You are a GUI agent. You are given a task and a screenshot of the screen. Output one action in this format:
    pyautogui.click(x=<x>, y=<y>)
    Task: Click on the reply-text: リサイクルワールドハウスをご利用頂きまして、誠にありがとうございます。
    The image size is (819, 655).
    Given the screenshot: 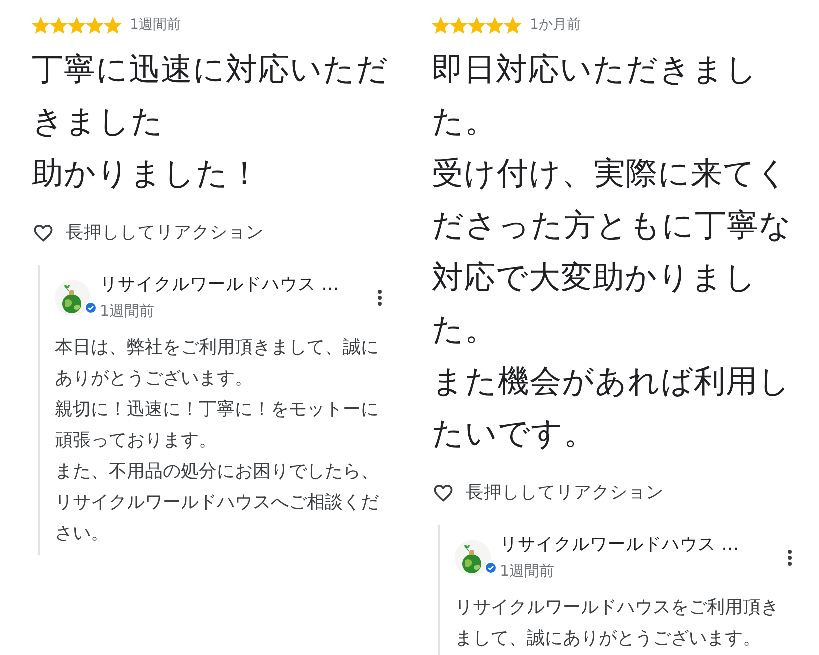 What is the action you would take?
    pyautogui.click(x=617, y=623)
    